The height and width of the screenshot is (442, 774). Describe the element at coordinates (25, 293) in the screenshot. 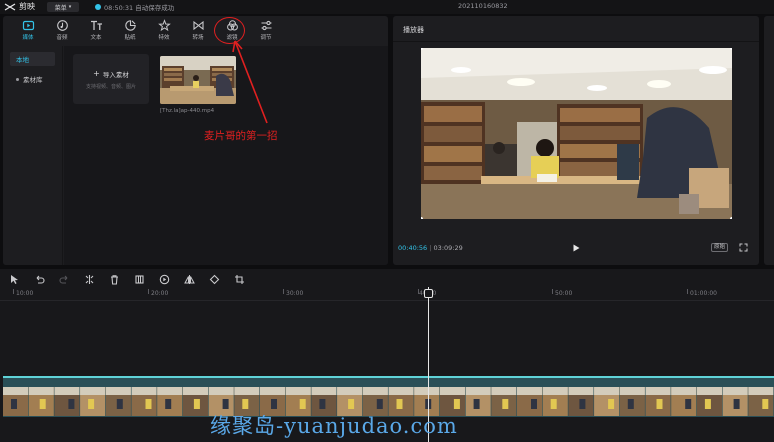

I see `ruler-tick-label: 10:00` at that location.